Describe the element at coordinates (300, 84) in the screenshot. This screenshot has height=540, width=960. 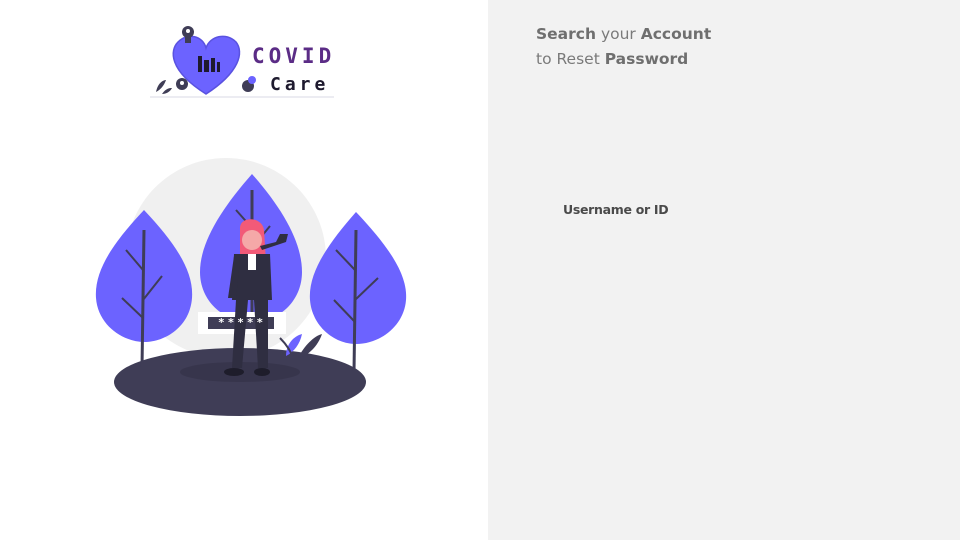
I see `logo-care-text: Care` at that location.